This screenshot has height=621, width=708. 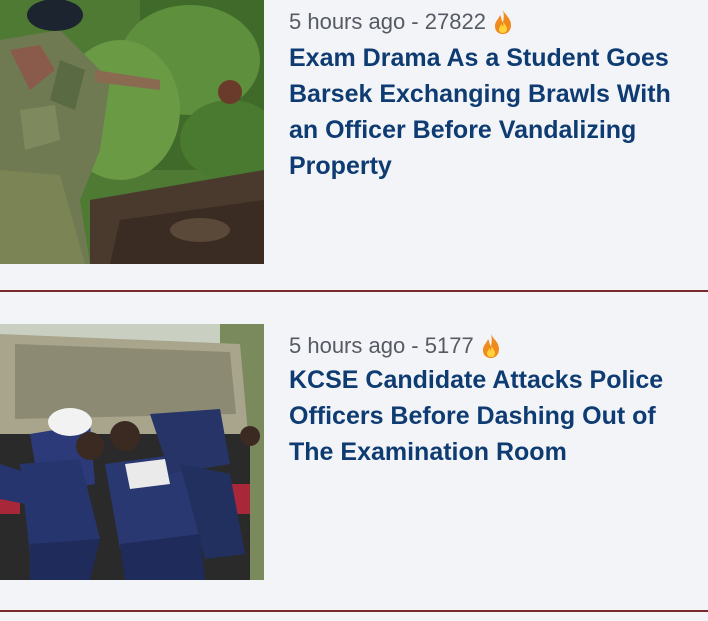 I want to click on article-meta-text: 5 hours ago - 5177, so click(x=381, y=345).